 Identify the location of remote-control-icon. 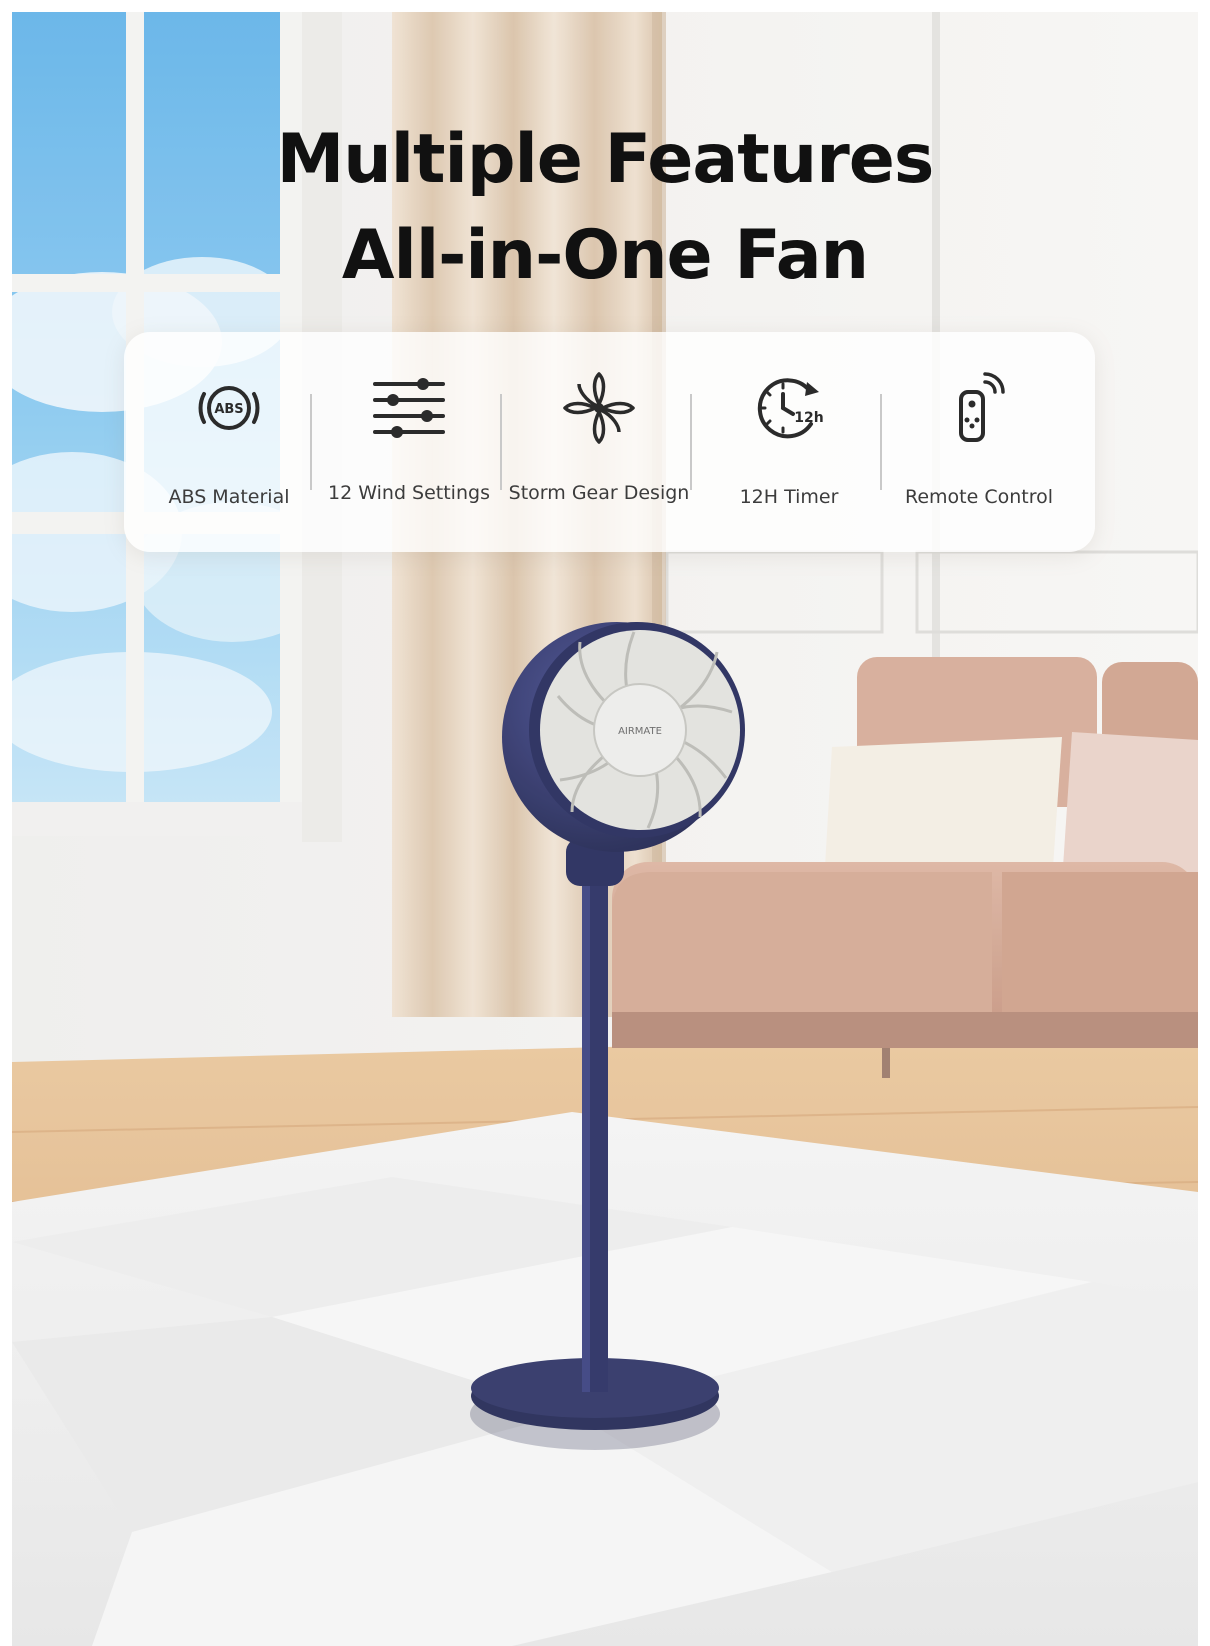
(982, 407).